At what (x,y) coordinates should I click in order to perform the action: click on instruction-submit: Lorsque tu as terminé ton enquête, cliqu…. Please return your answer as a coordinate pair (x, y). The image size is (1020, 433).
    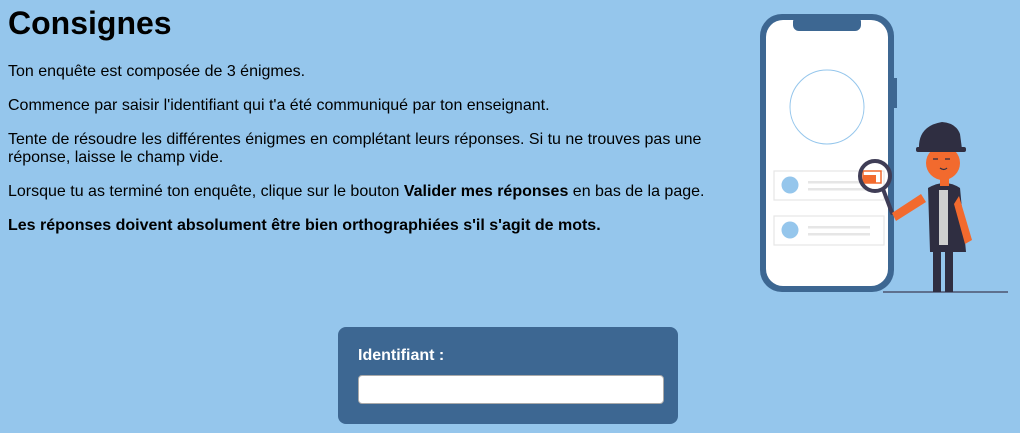
    Looking at the image, I should click on (373, 192).